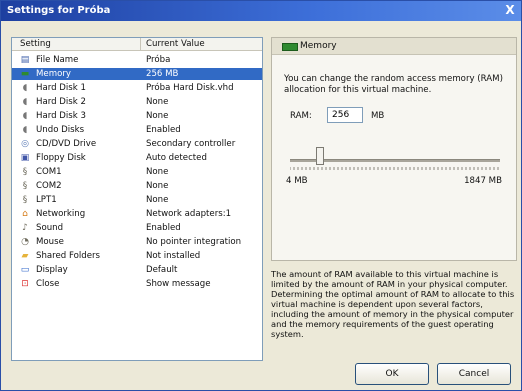 This screenshot has width=522, height=391. I want to click on list-item-lpt1: § LPT1 None, so click(137, 200).